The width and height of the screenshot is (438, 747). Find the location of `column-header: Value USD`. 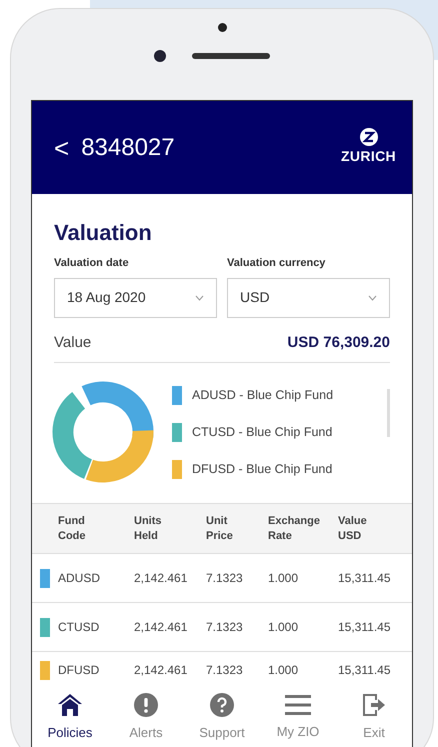

column-header: Value USD is located at coordinates (353, 529).